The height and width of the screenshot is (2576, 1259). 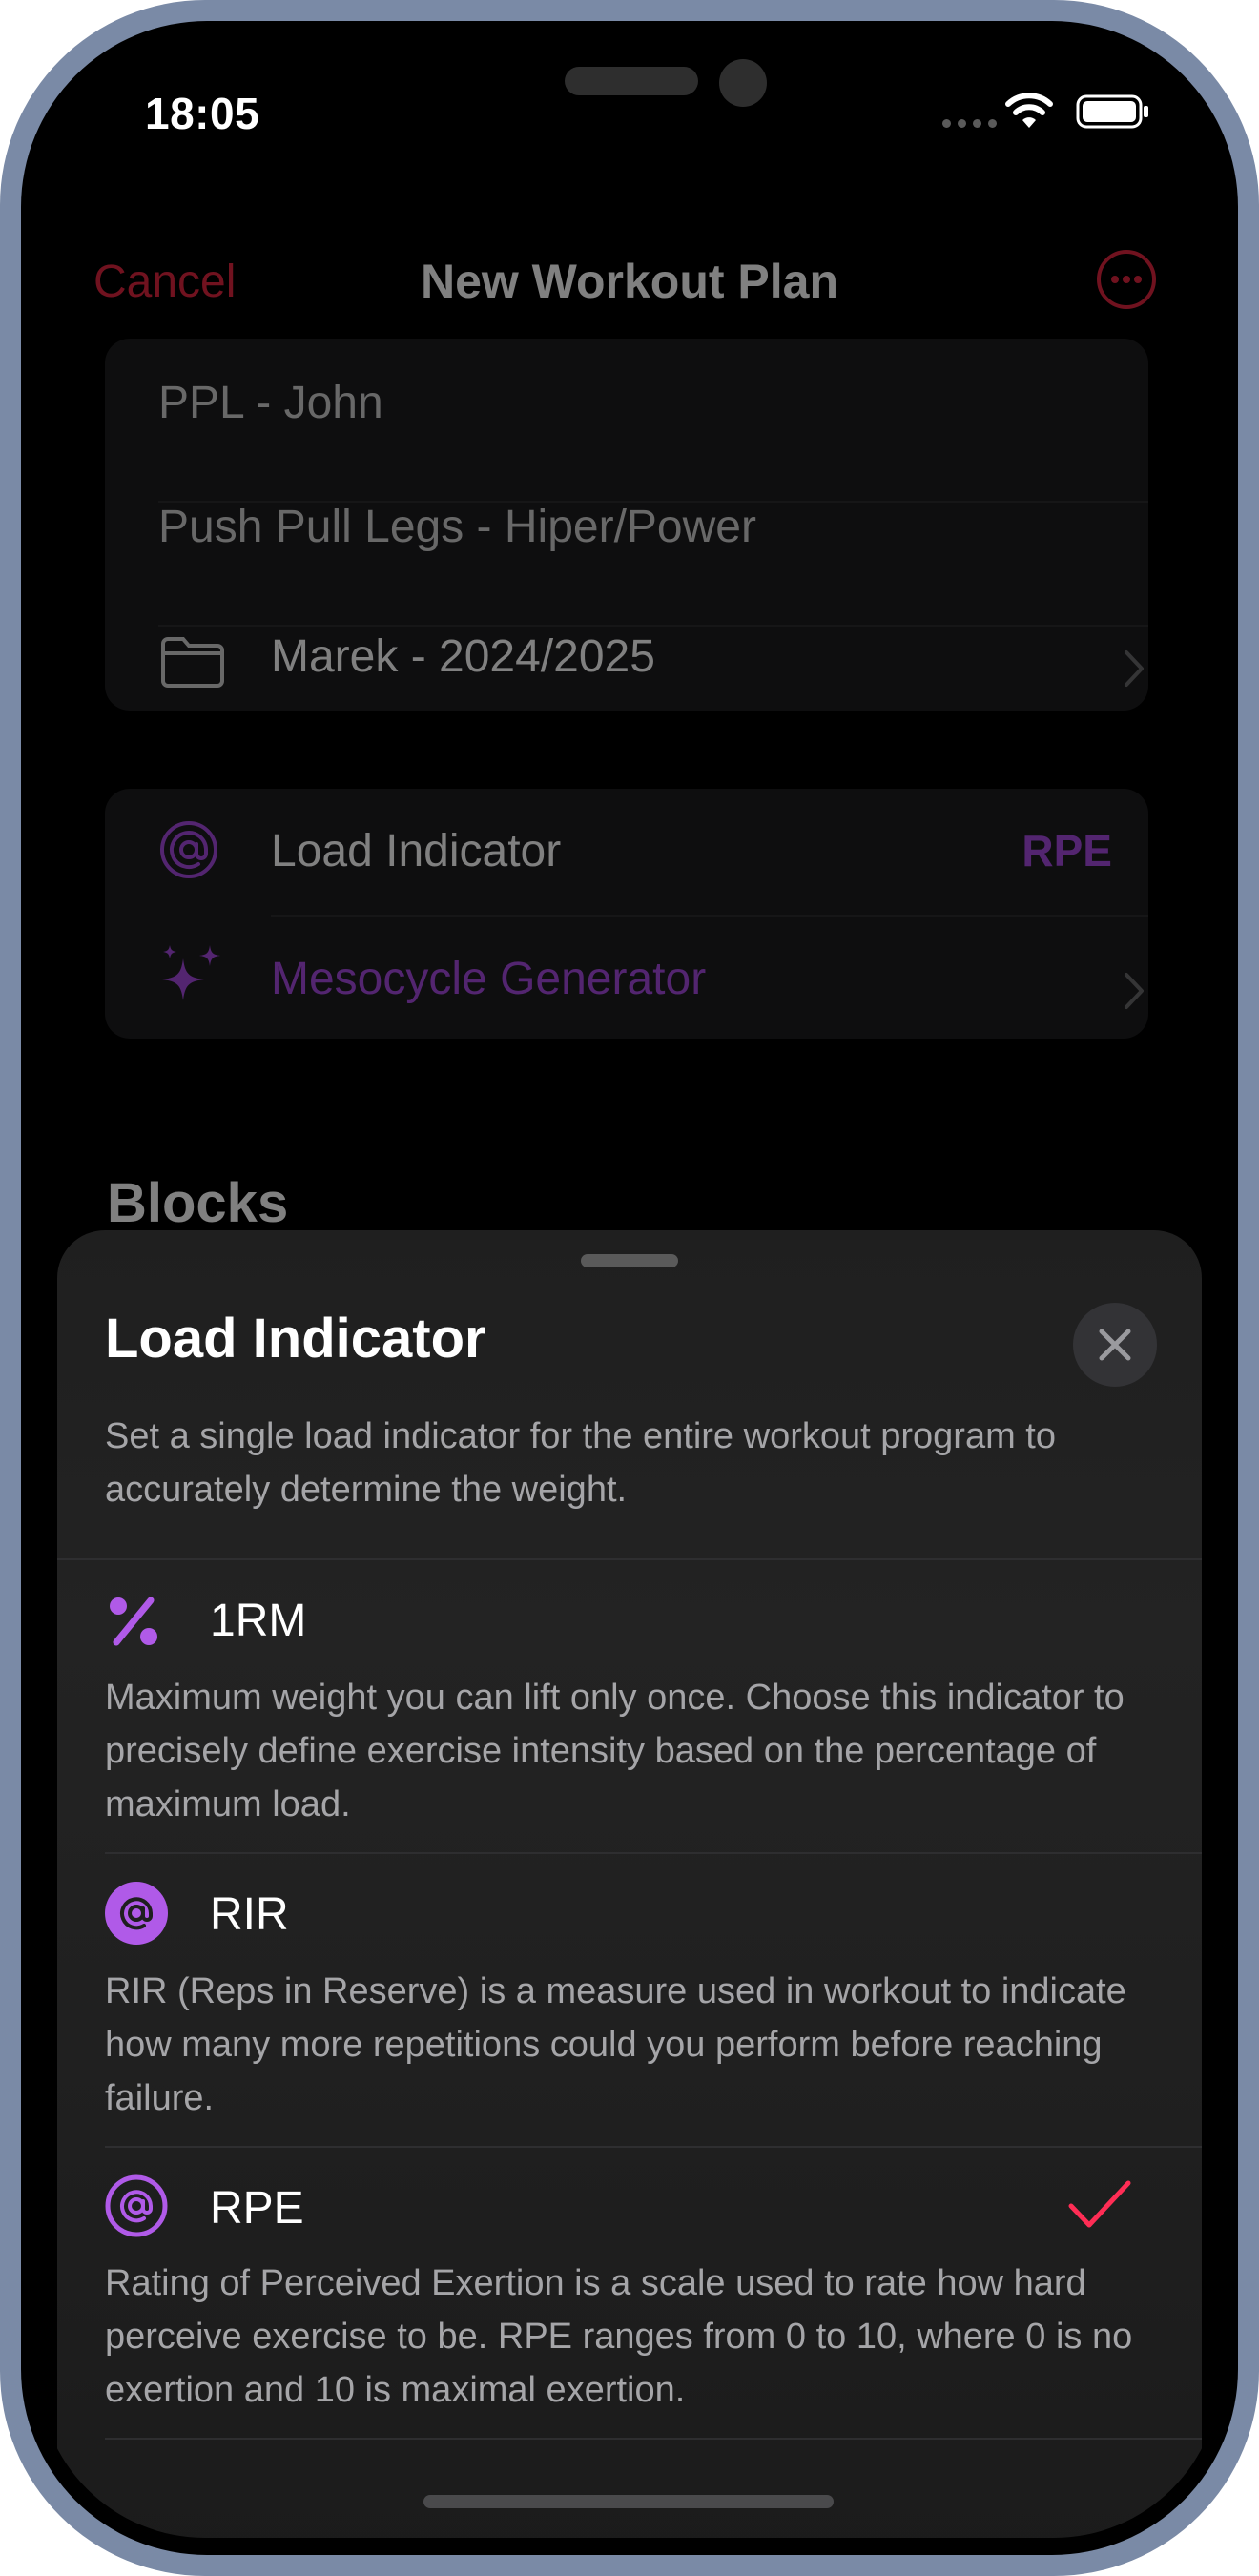 What do you see at coordinates (463, 656) in the screenshot?
I see `folder-label: Marek - 2024/2025` at bounding box center [463, 656].